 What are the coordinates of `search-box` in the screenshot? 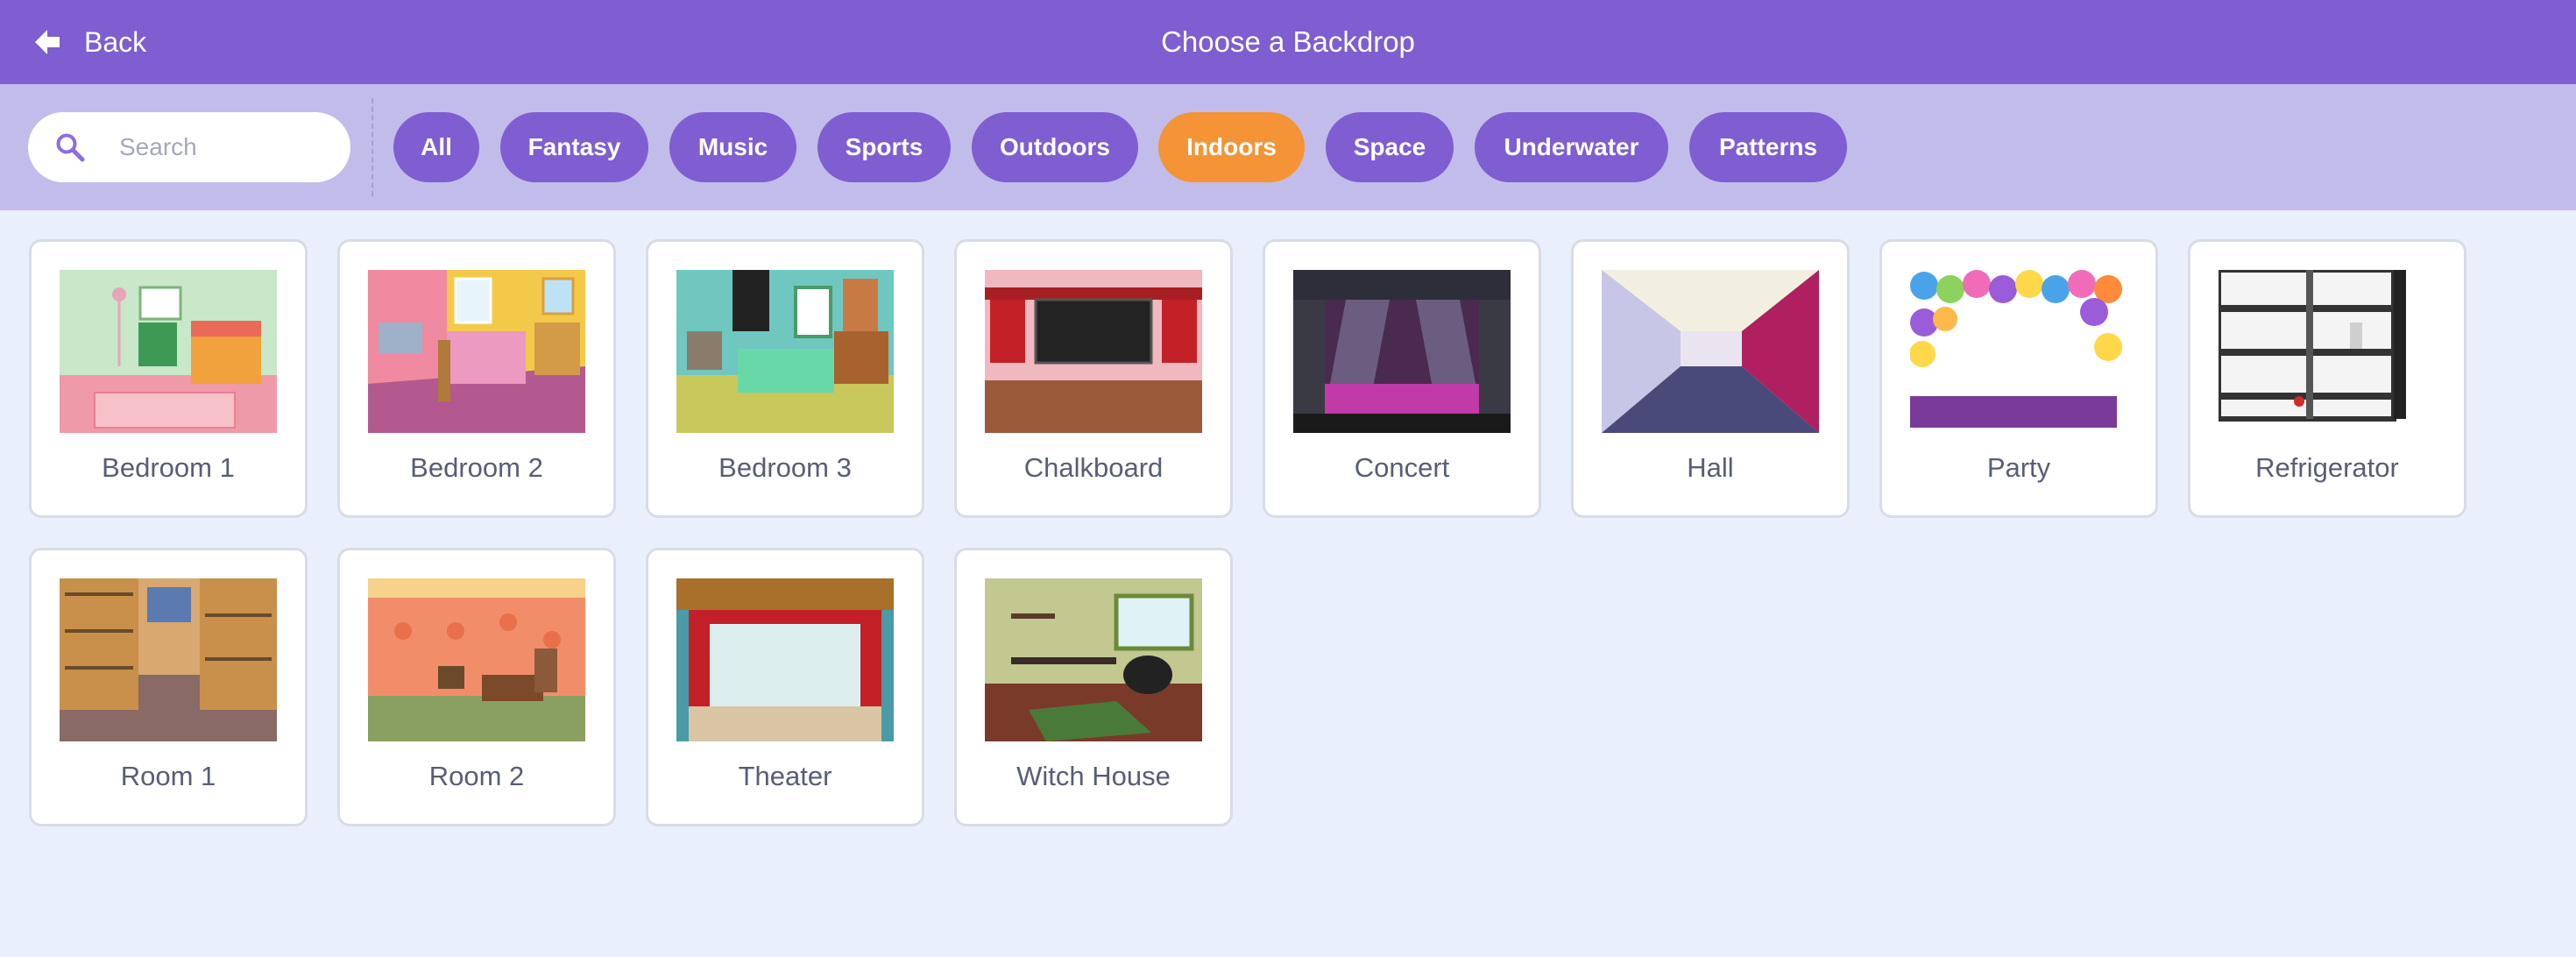 It's located at (189, 147).